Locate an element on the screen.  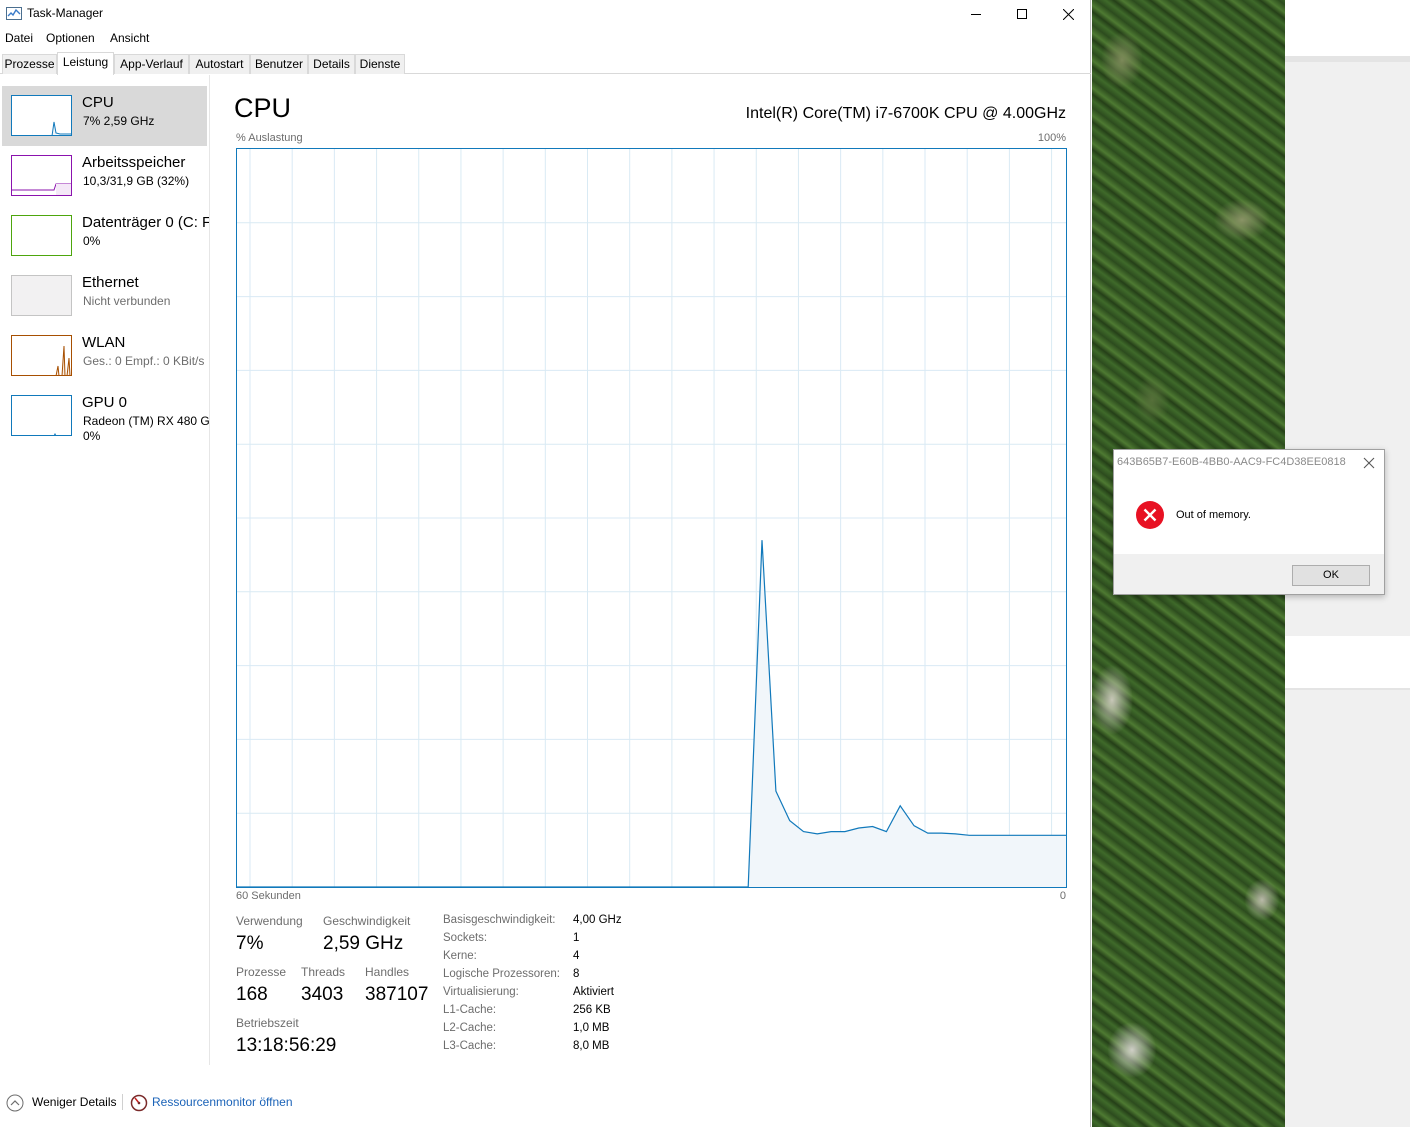
sidebar-item-sub: Radeon (TM) RX 480 Gra is located at coordinates (146, 421).